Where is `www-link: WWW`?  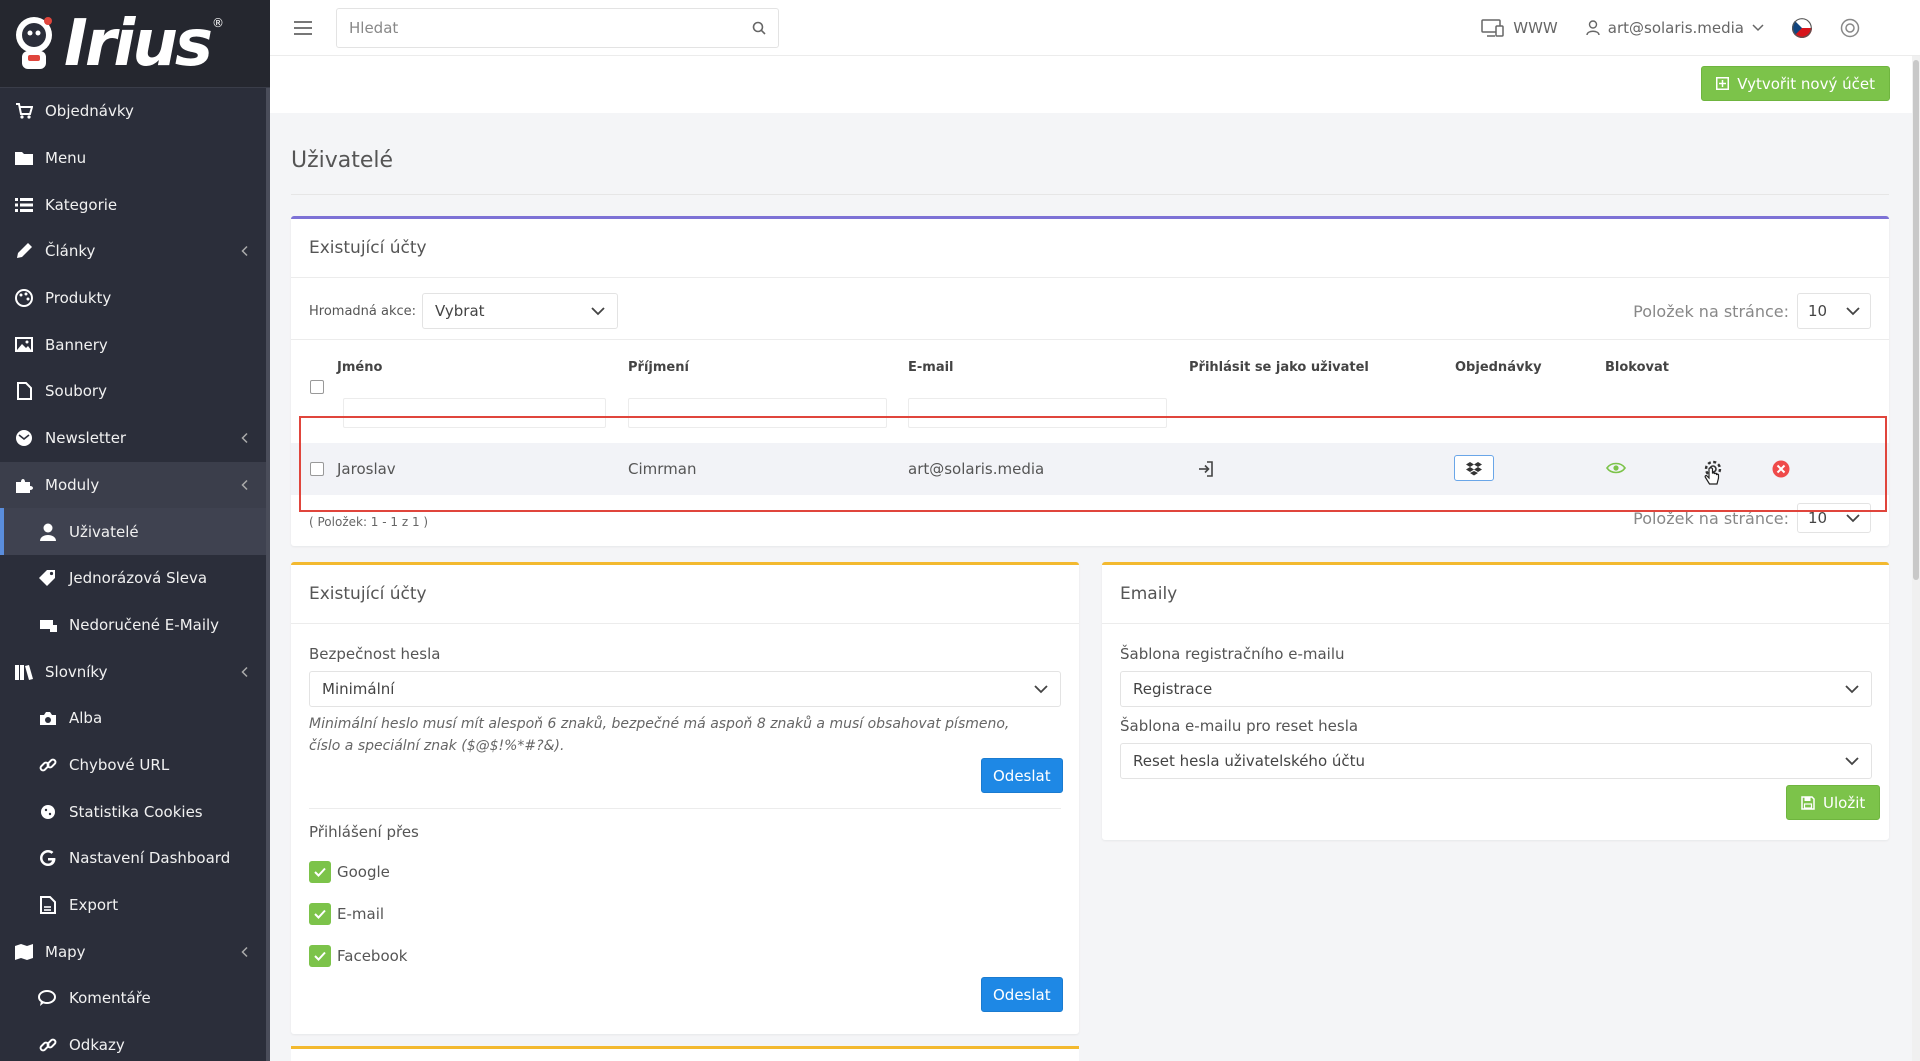 www-link: WWW is located at coordinates (1519, 28).